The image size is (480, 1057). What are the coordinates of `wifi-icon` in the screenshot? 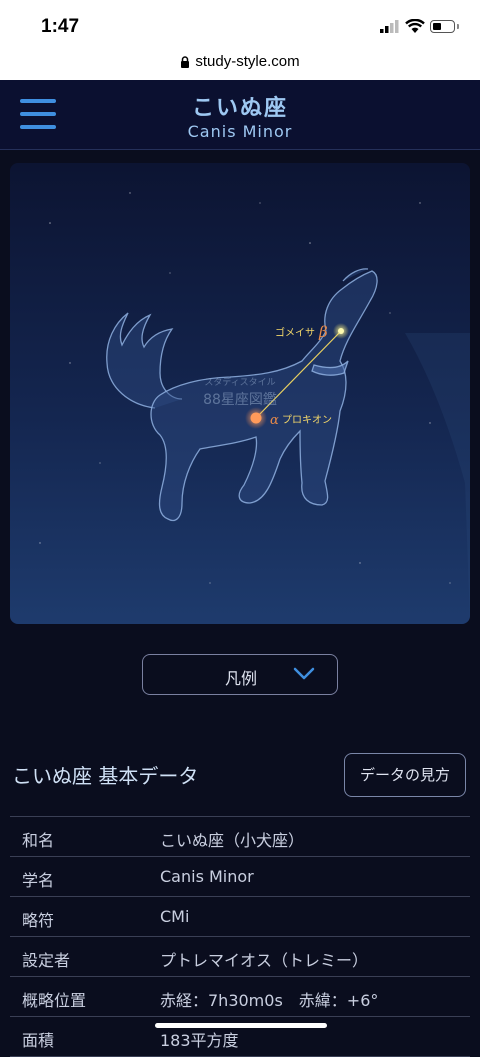 It's located at (415, 26).